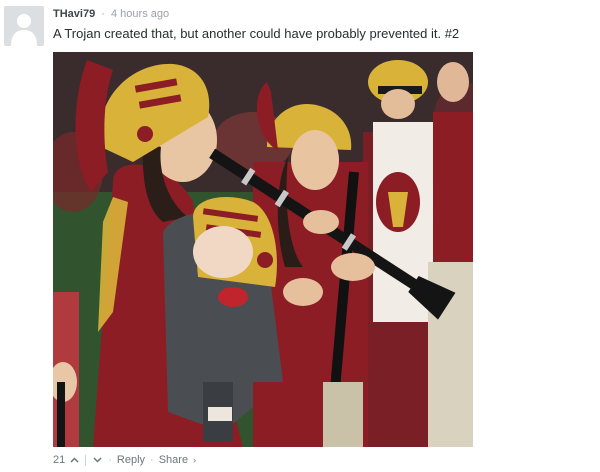 The width and height of the screenshot is (600, 472). Describe the element at coordinates (74, 14) in the screenshot. I see `username-link: THavi79` at that location.